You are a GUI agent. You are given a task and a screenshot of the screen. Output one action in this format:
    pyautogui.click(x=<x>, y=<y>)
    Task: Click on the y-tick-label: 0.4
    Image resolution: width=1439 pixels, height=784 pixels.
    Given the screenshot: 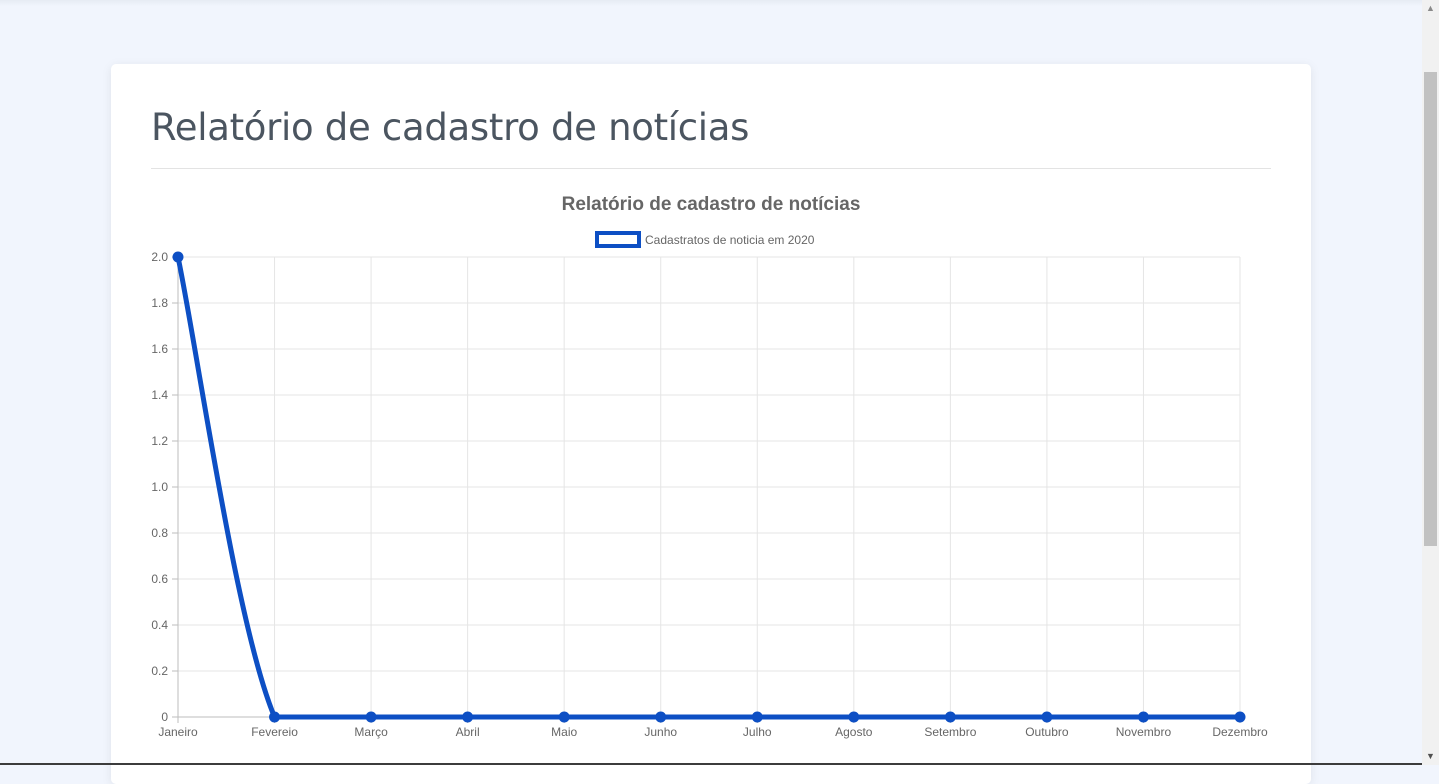 What is the action you would take?
    pyautogui.click(x=159, y=625)
    